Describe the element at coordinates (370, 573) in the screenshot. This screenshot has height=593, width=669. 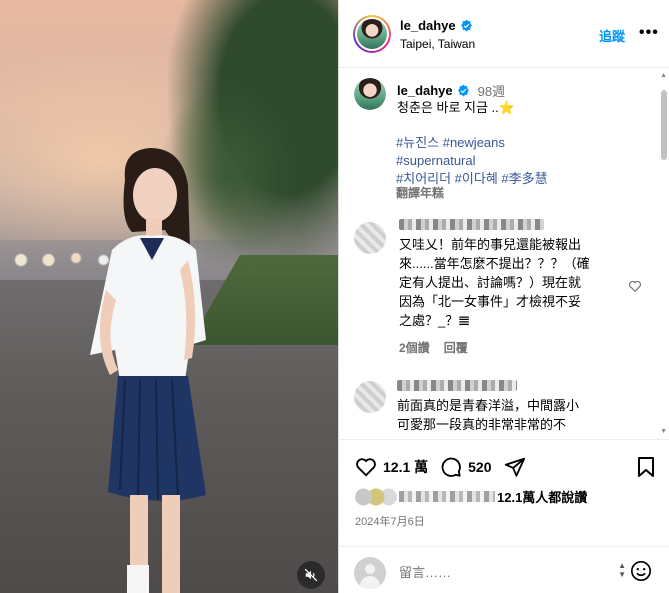
I see `current-user-avatar` at that location.